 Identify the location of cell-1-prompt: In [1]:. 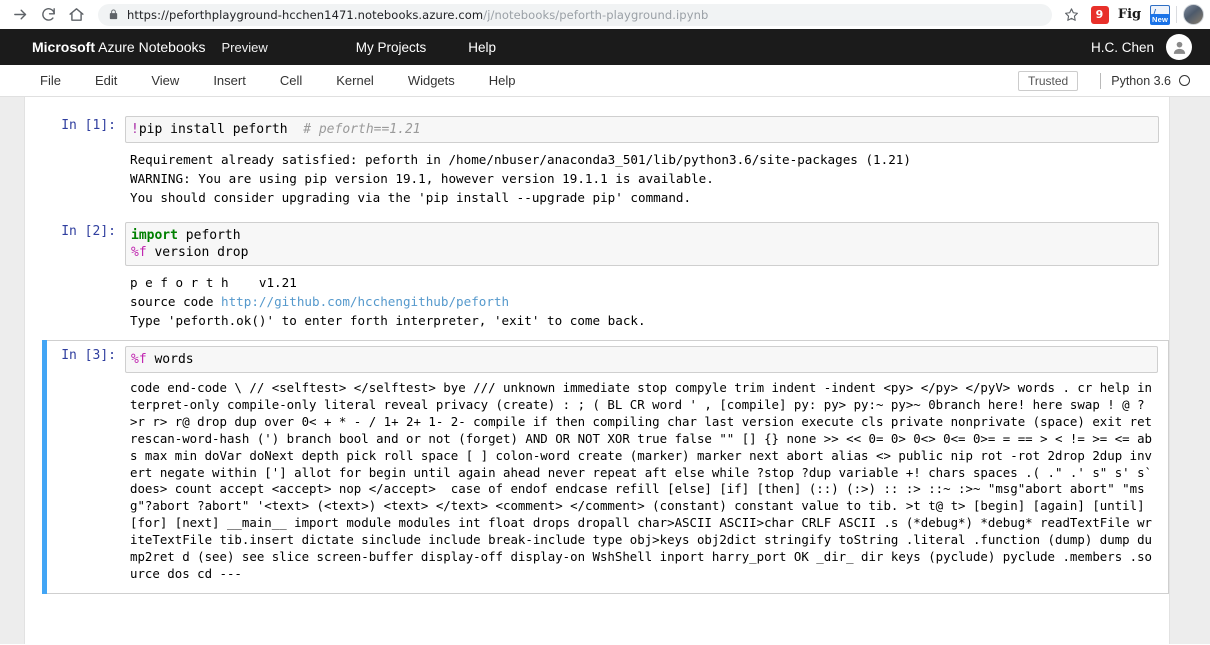
(88, 125).